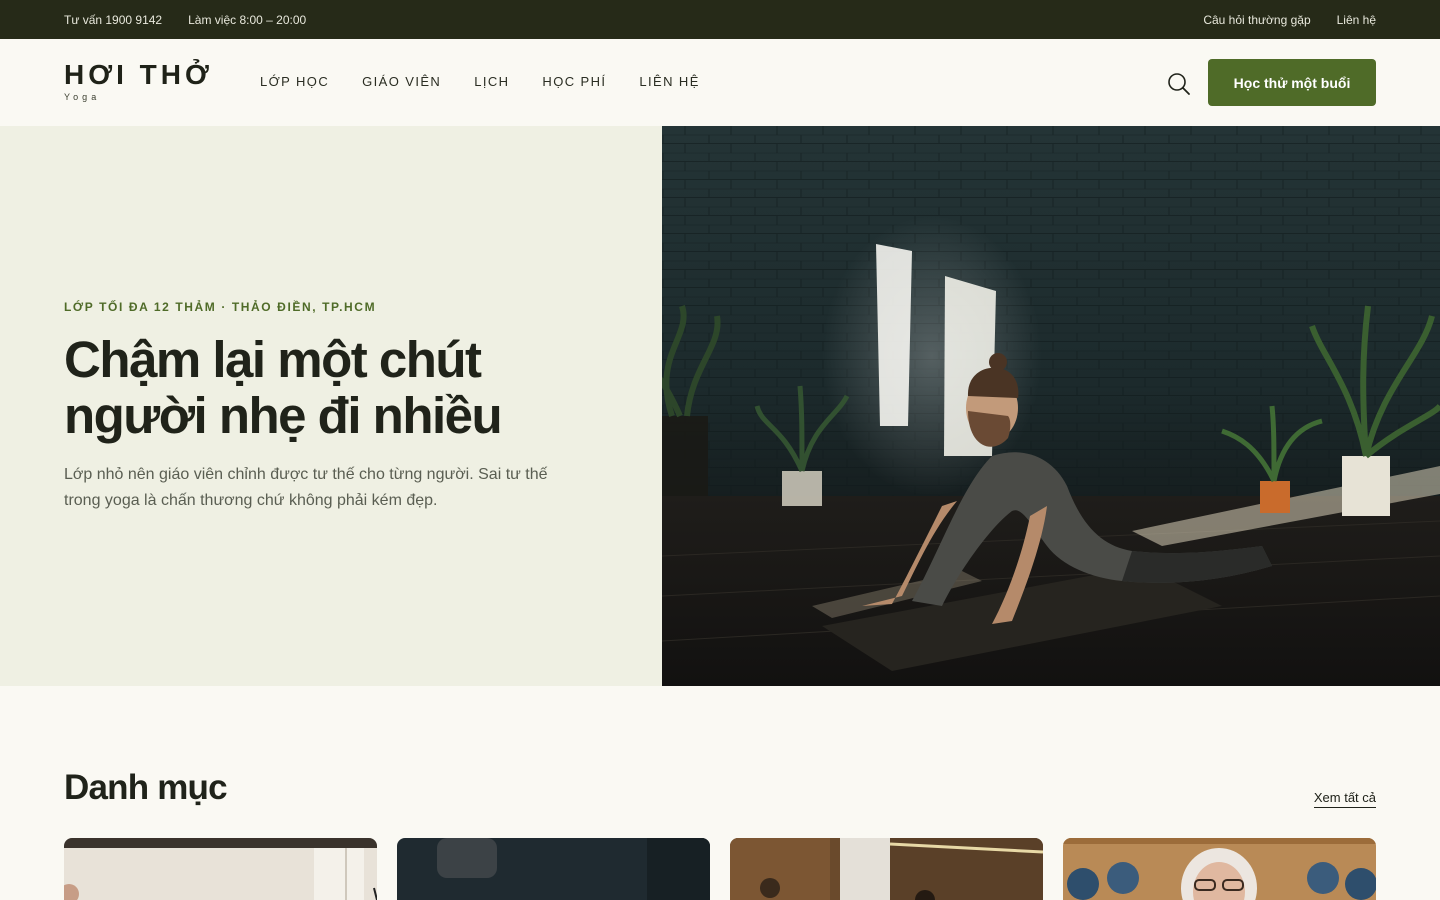 The width and height of the screenshot is (1440, 900). What do you see at coordinates (273, 359) in the screenshot?
I see `hero-headline-line1: Chậm lại một chút` at bounding box center [273, 359].